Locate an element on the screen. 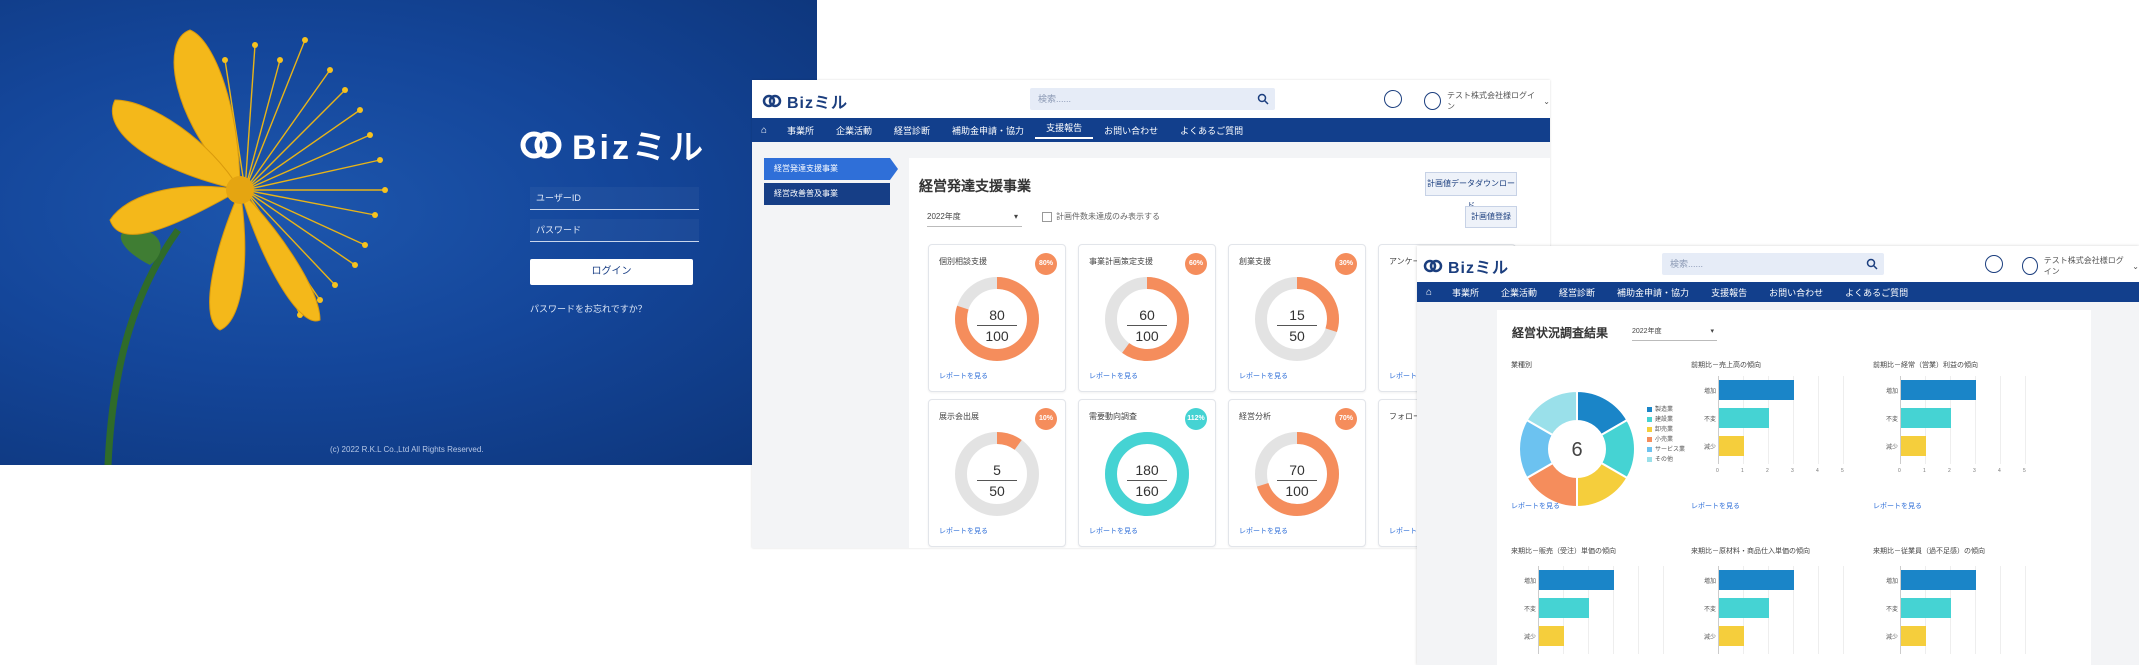 Image resolution: width=2139 pixels, height=665 pixels. filter-checkbox: 計画件数未達成のみ表示する is located at coordinates (1101, 216).